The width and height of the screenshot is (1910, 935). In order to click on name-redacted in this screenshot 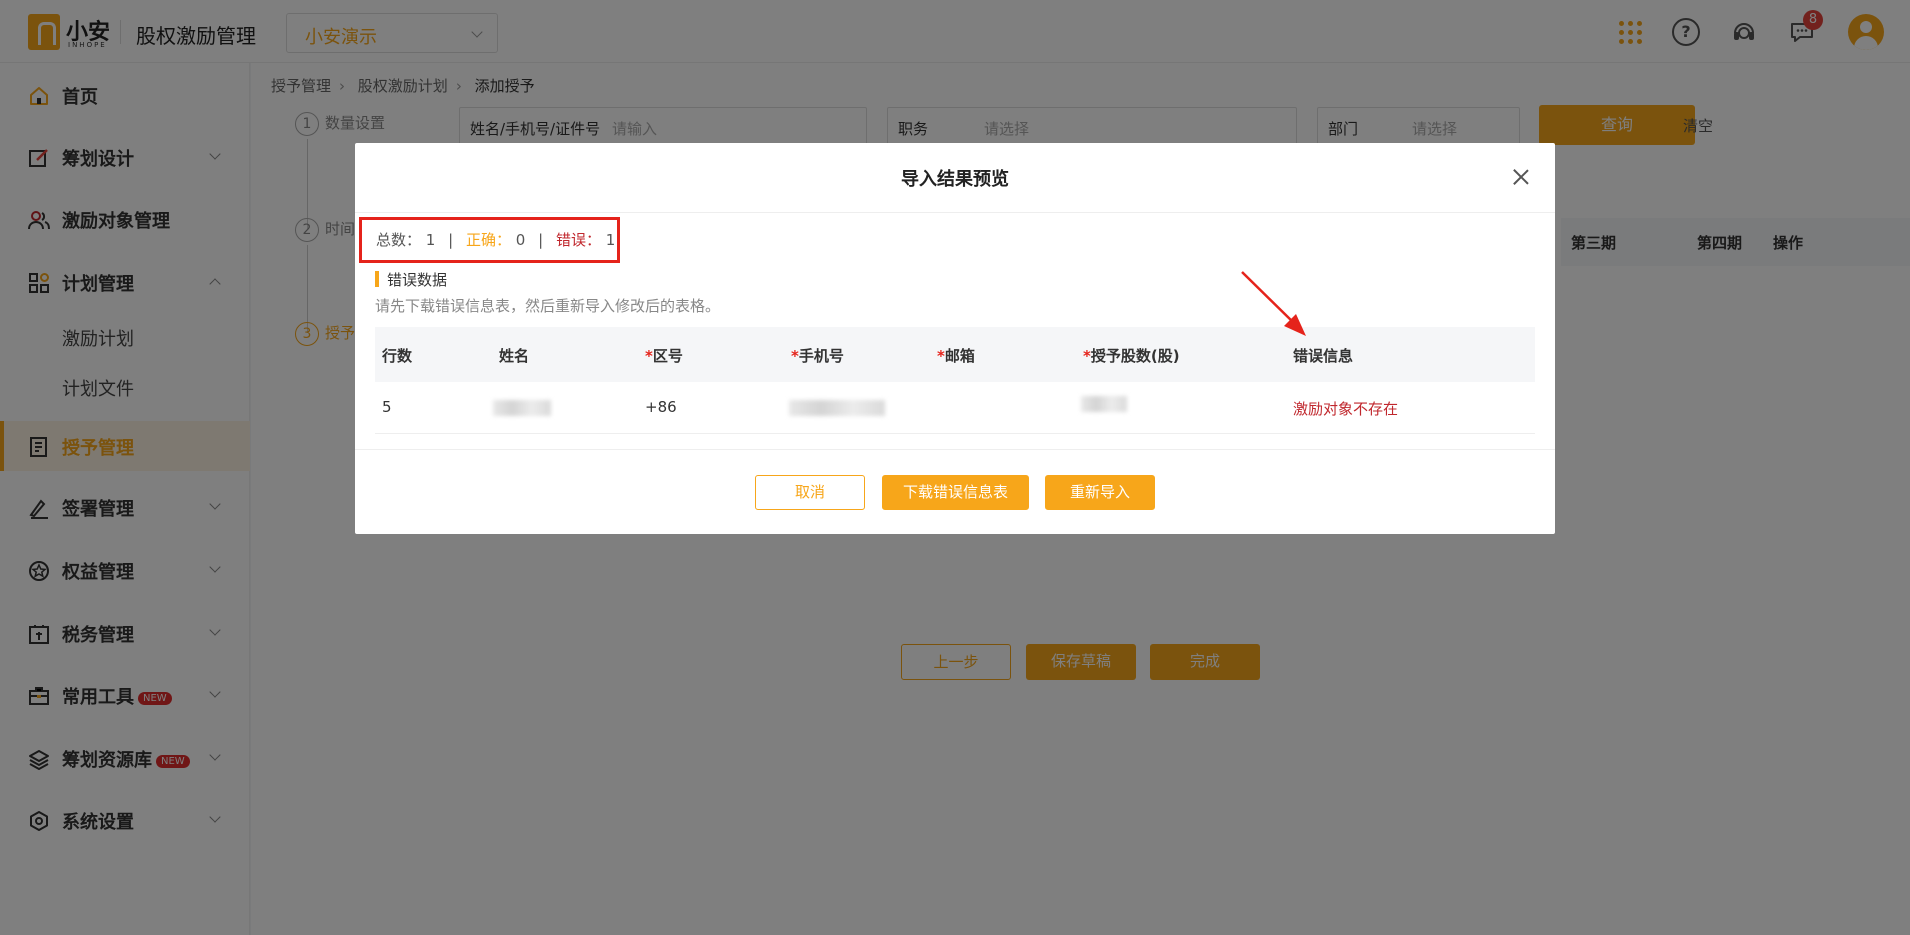, I will do `click(522, 408)`.